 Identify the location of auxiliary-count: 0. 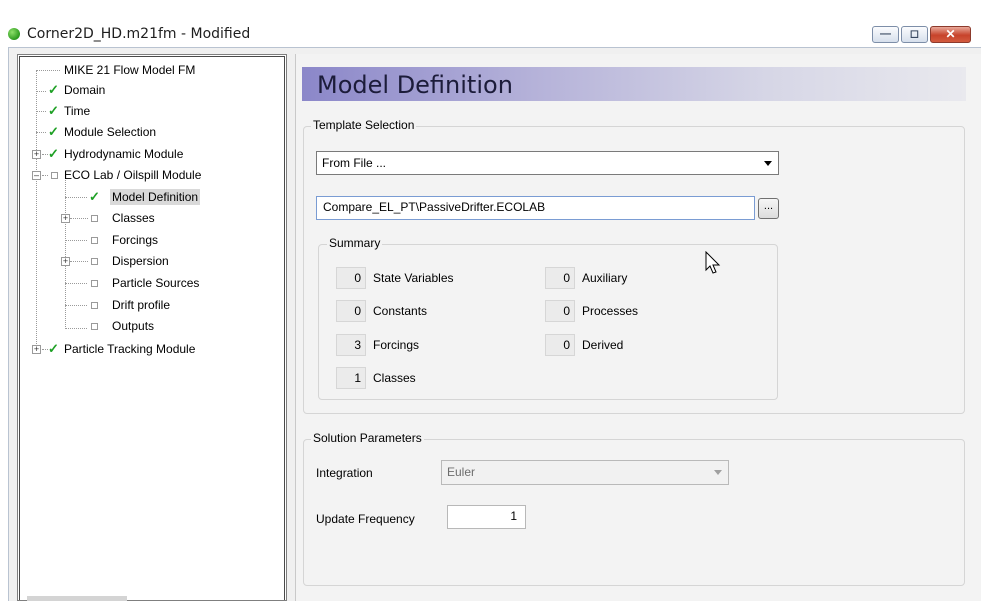
(560, 278).